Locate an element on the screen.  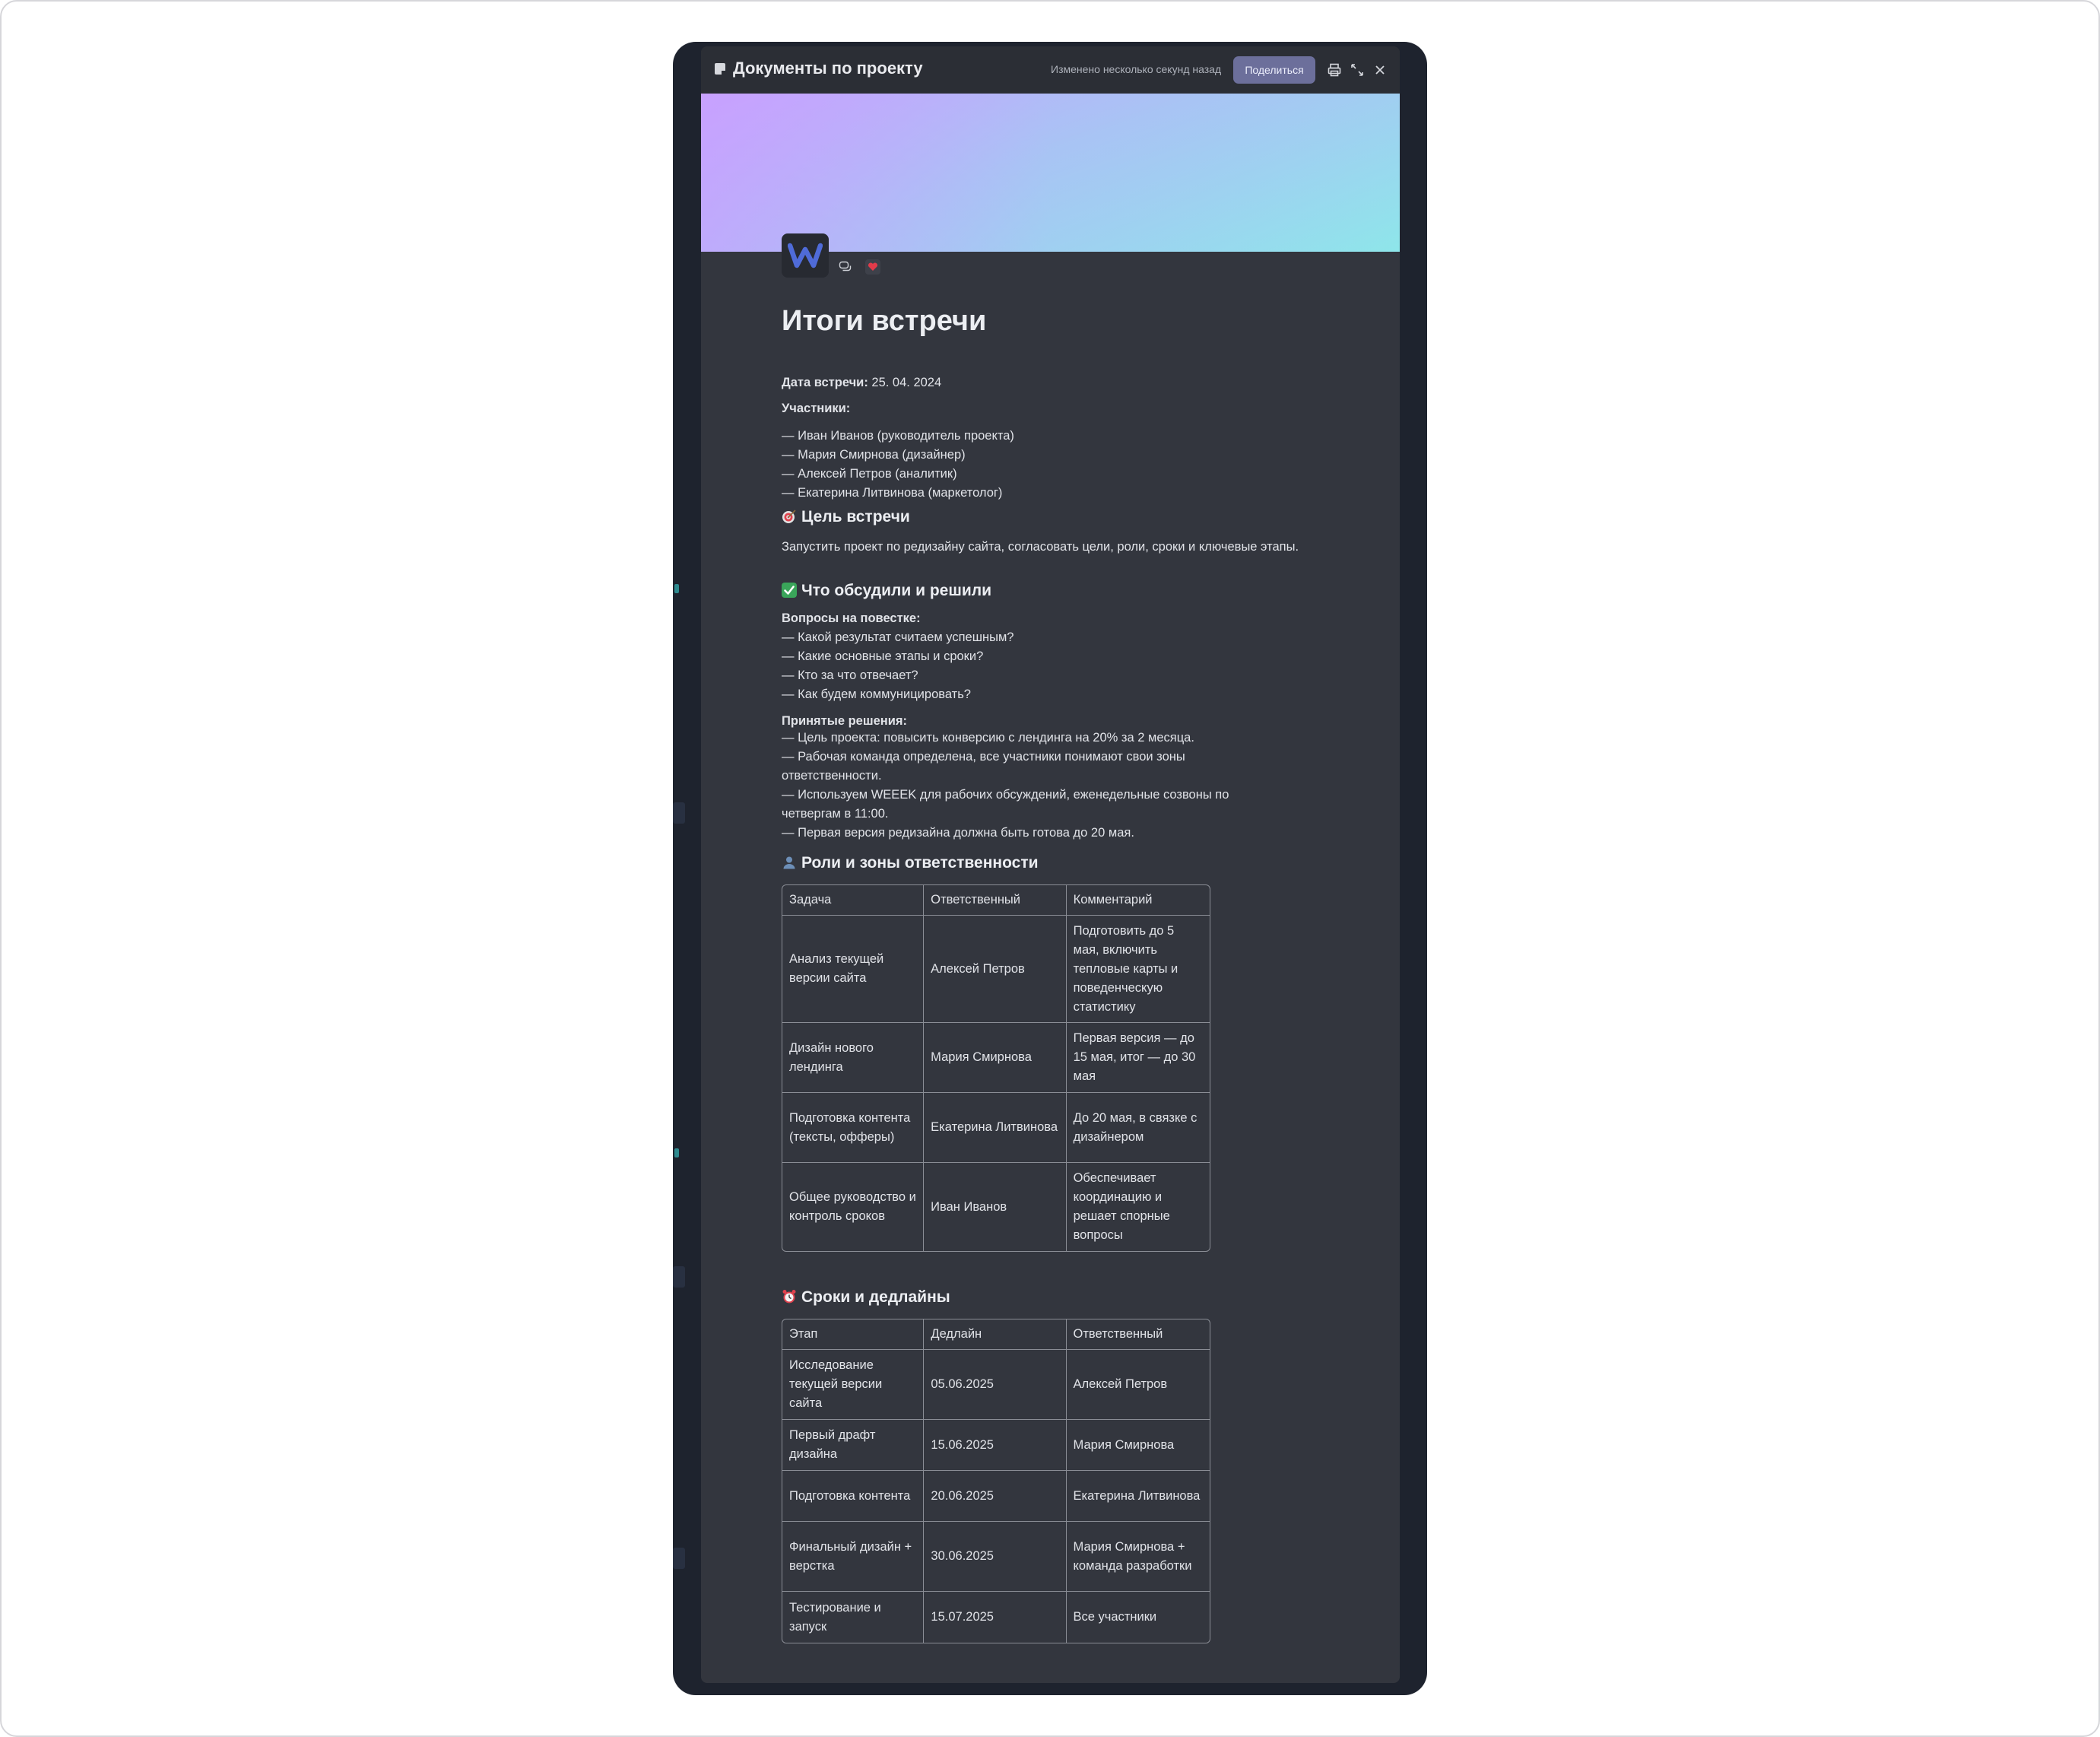
discussed-heading-text: Что обсудили и решили is located at coordinates (897, 590).